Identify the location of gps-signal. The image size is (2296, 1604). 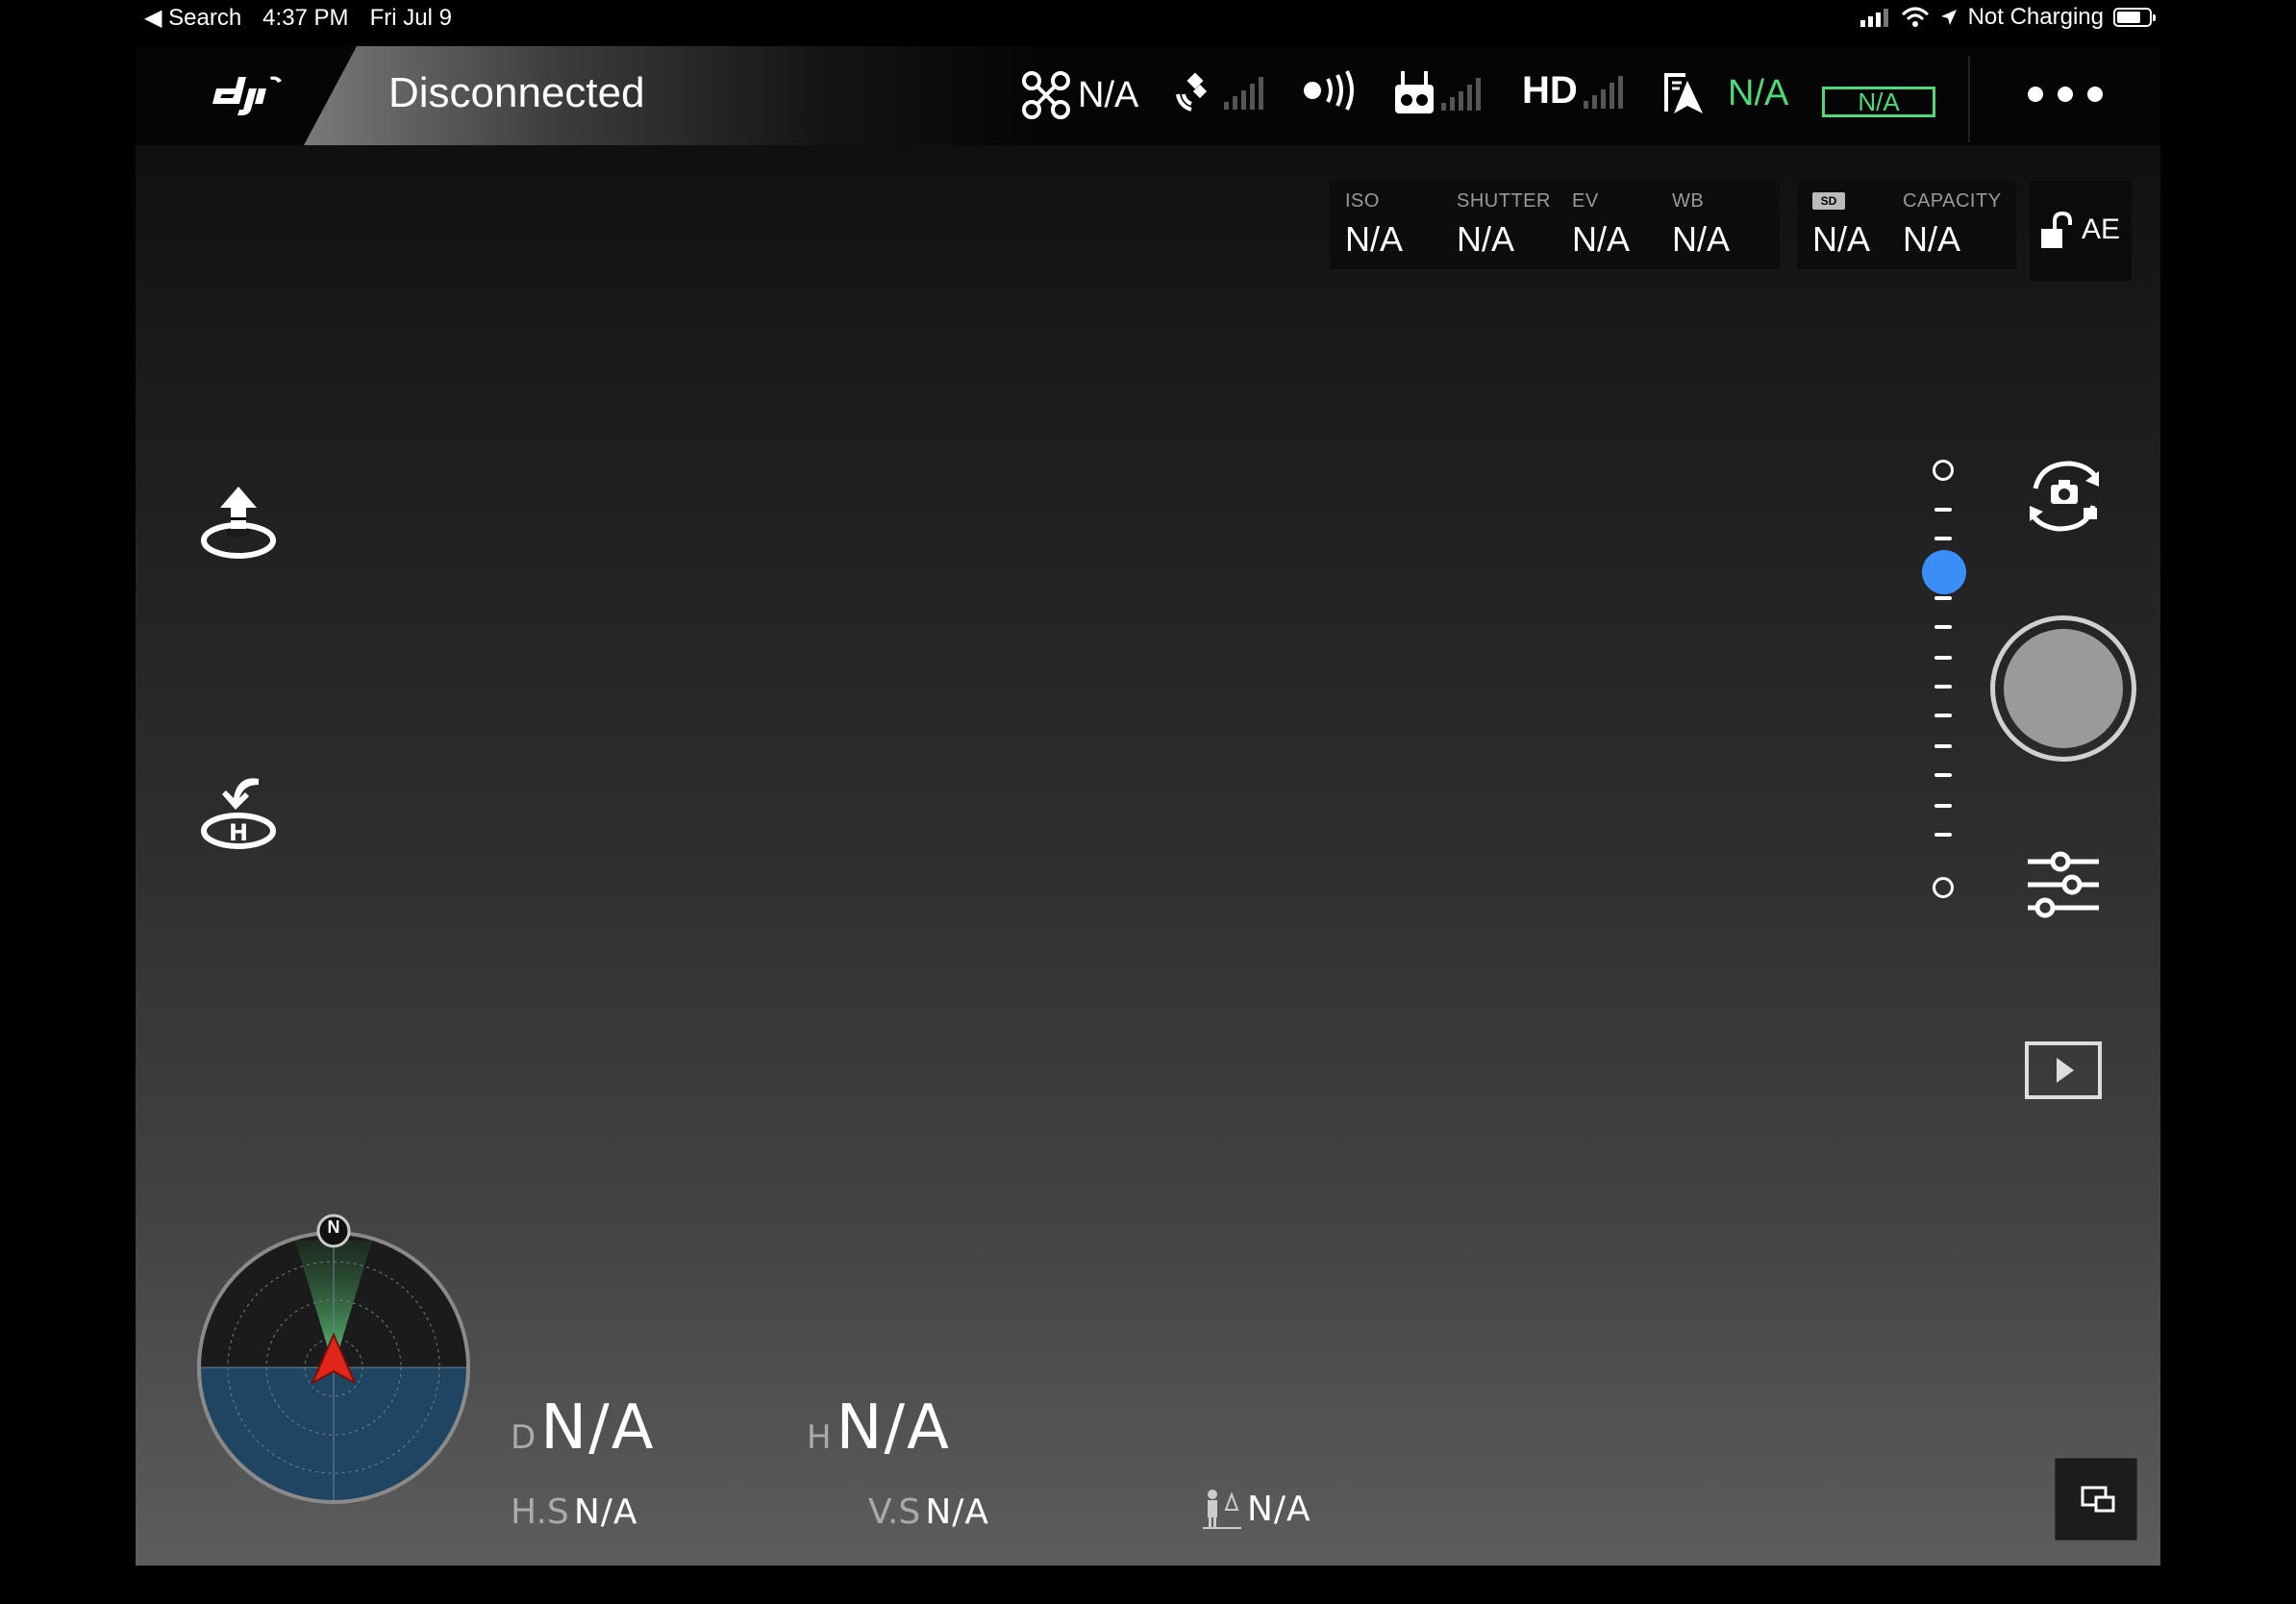
(1218, 92).